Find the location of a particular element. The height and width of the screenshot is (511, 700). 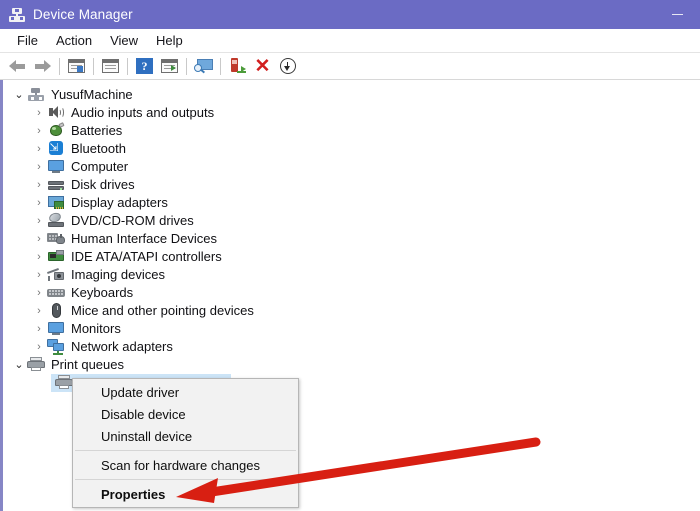

computer-machine-icon is located at coordinates (36, 95).